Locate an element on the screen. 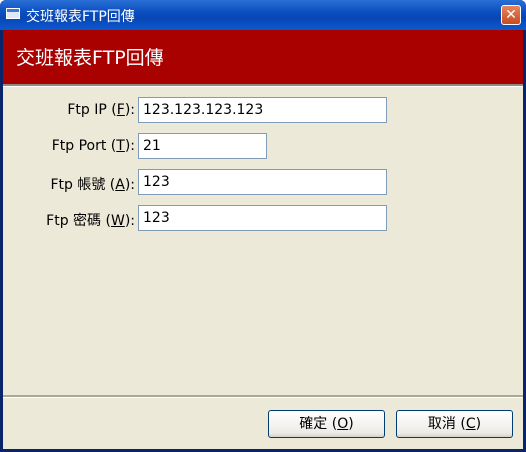 Image resolution: width=526 pixels, height=452 pixels. ftp-password-label: Ftp 密碼 (W): is located at coordinates (90, 221).